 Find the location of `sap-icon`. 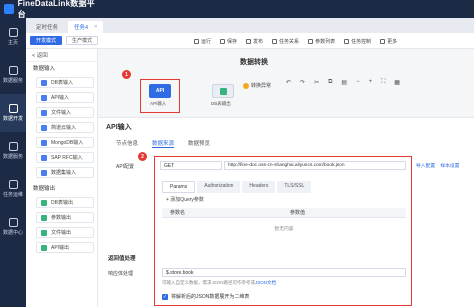

sap-icon is located at coordinates (44, 157).